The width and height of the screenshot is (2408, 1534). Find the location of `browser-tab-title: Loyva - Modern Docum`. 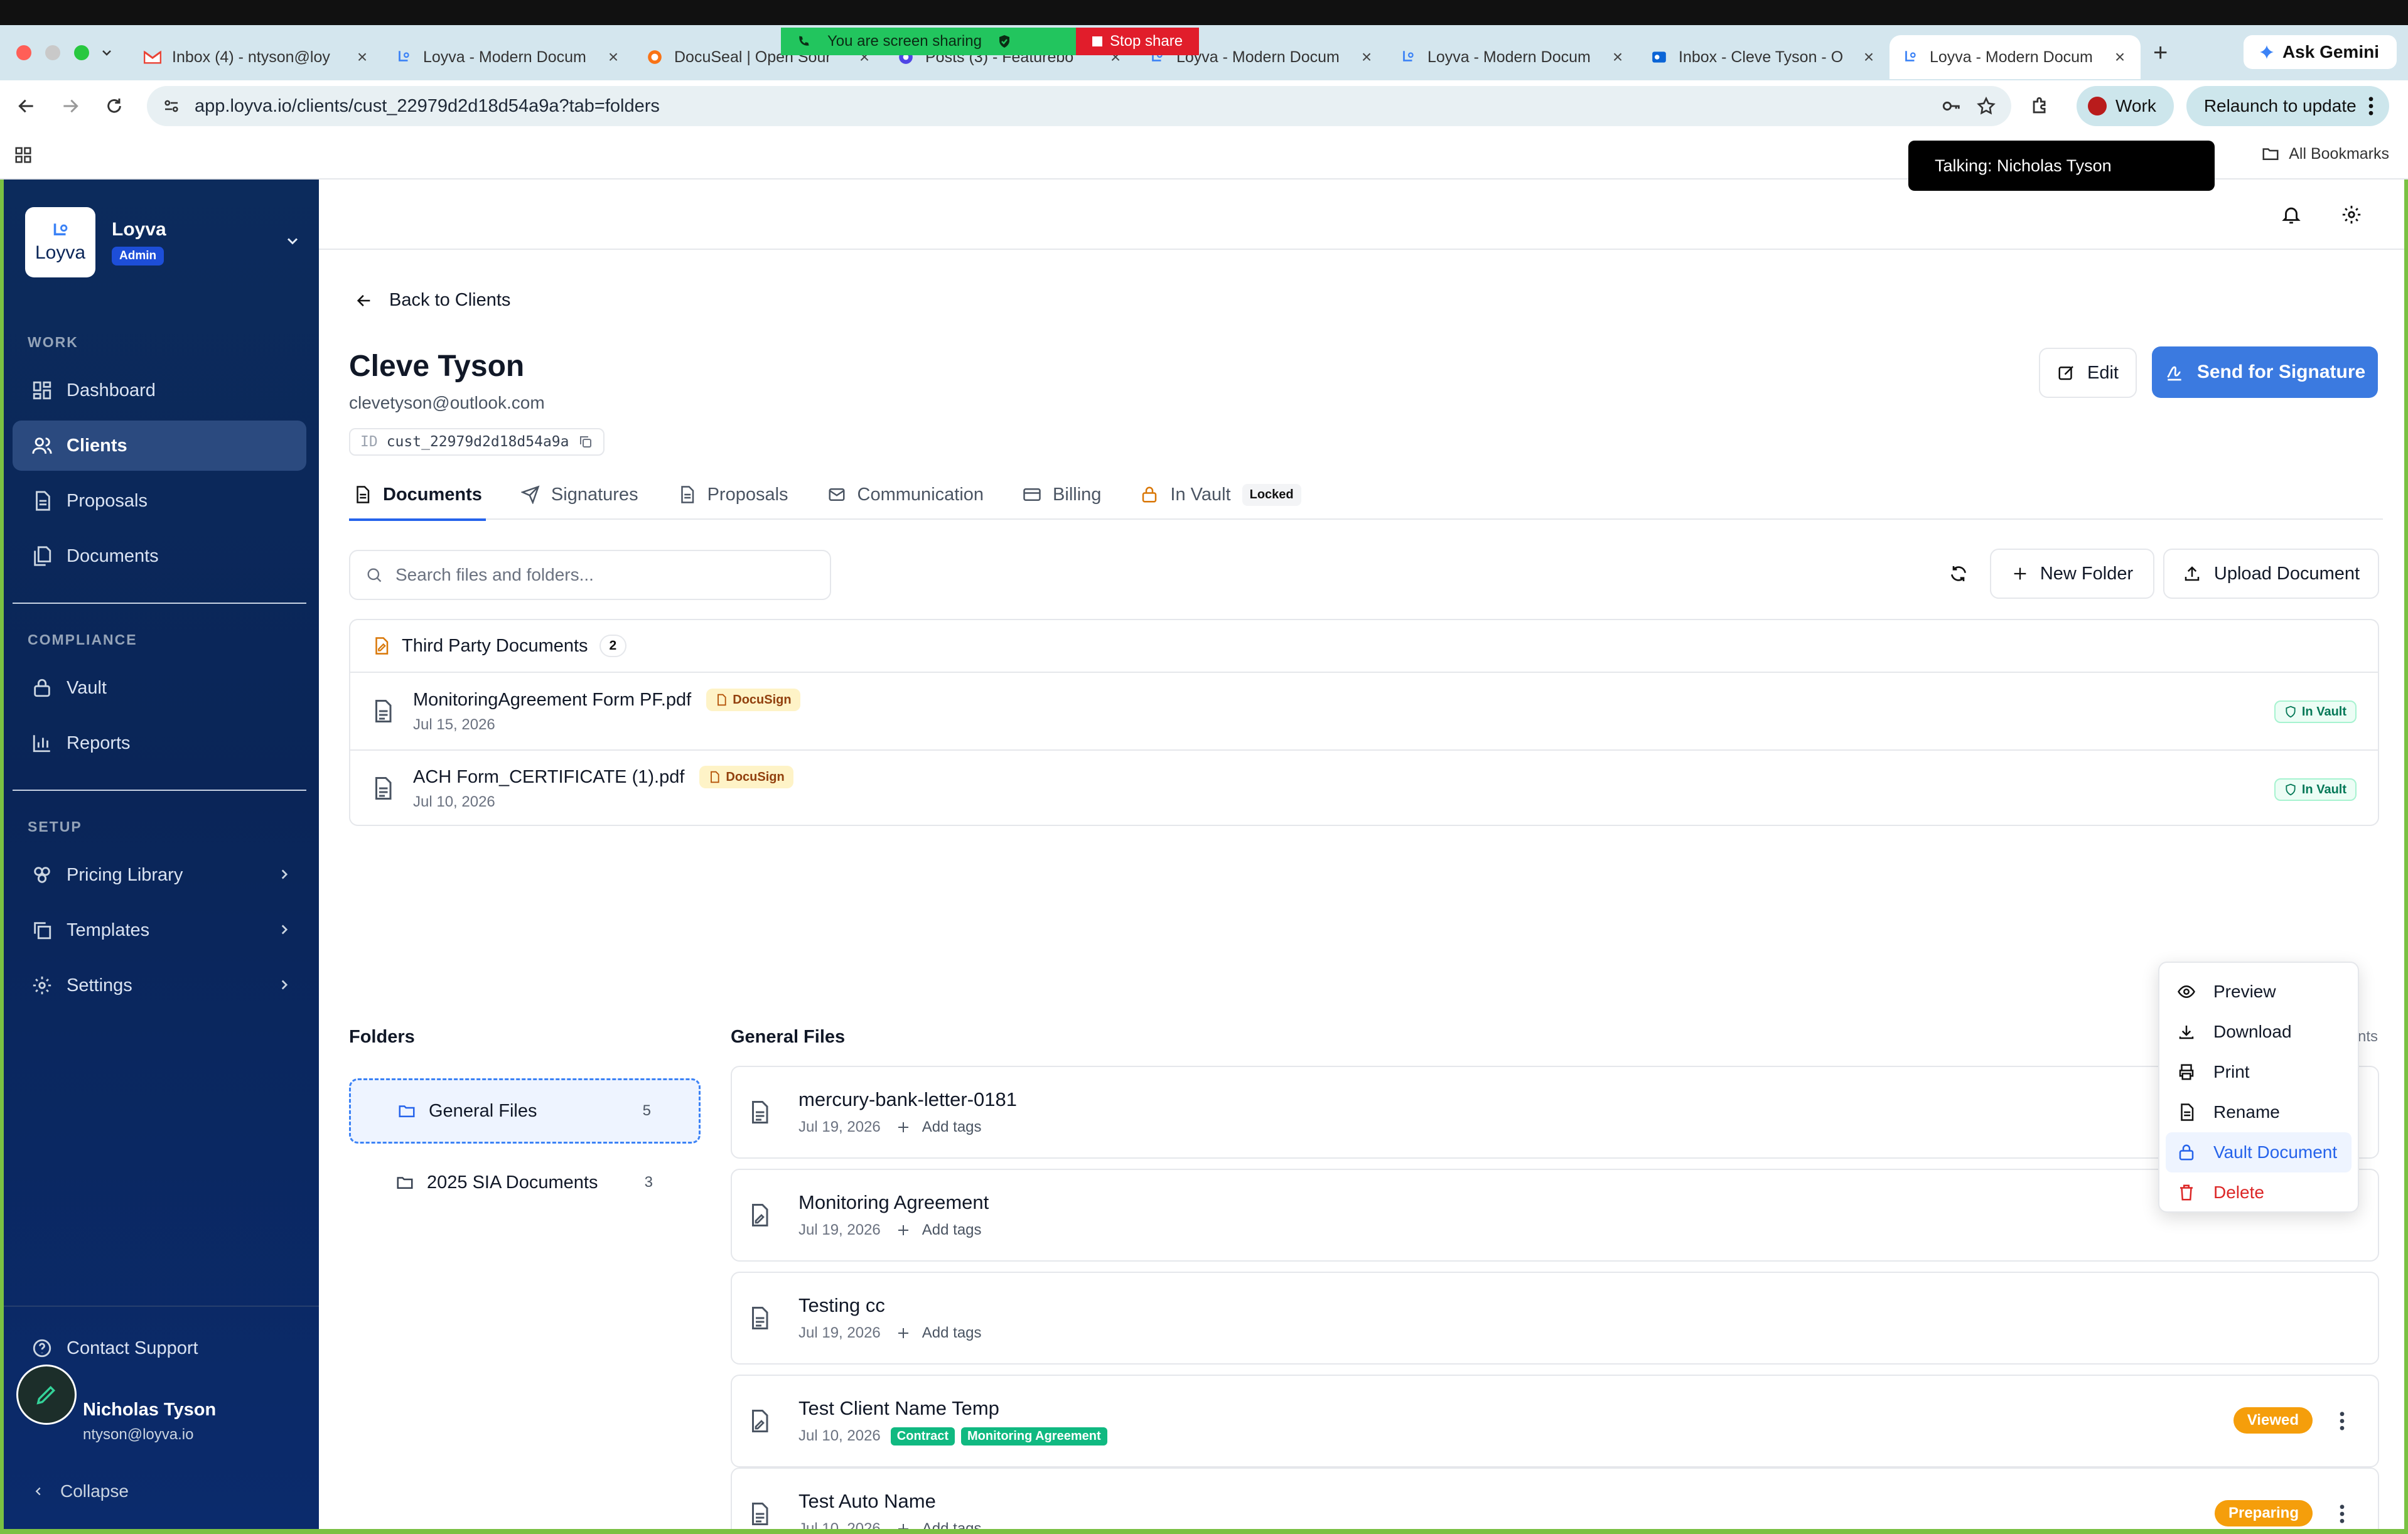

browser-tab-title: Loyva - Modern Docum is located at coordinates (1509, 57).